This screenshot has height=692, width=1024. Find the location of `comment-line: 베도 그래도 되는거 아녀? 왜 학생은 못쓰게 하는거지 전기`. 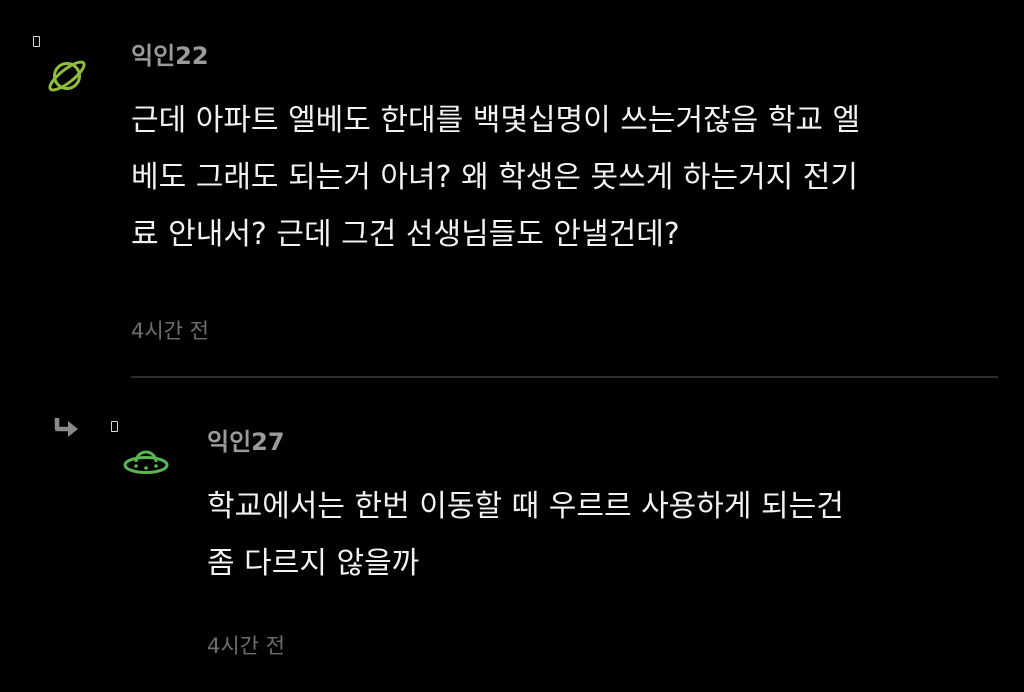

comment-line: 베도 그래도 되는거 아녀? 왜 학생은 못쓰게 하는거지 전기 is located at coordinates (495, 177).